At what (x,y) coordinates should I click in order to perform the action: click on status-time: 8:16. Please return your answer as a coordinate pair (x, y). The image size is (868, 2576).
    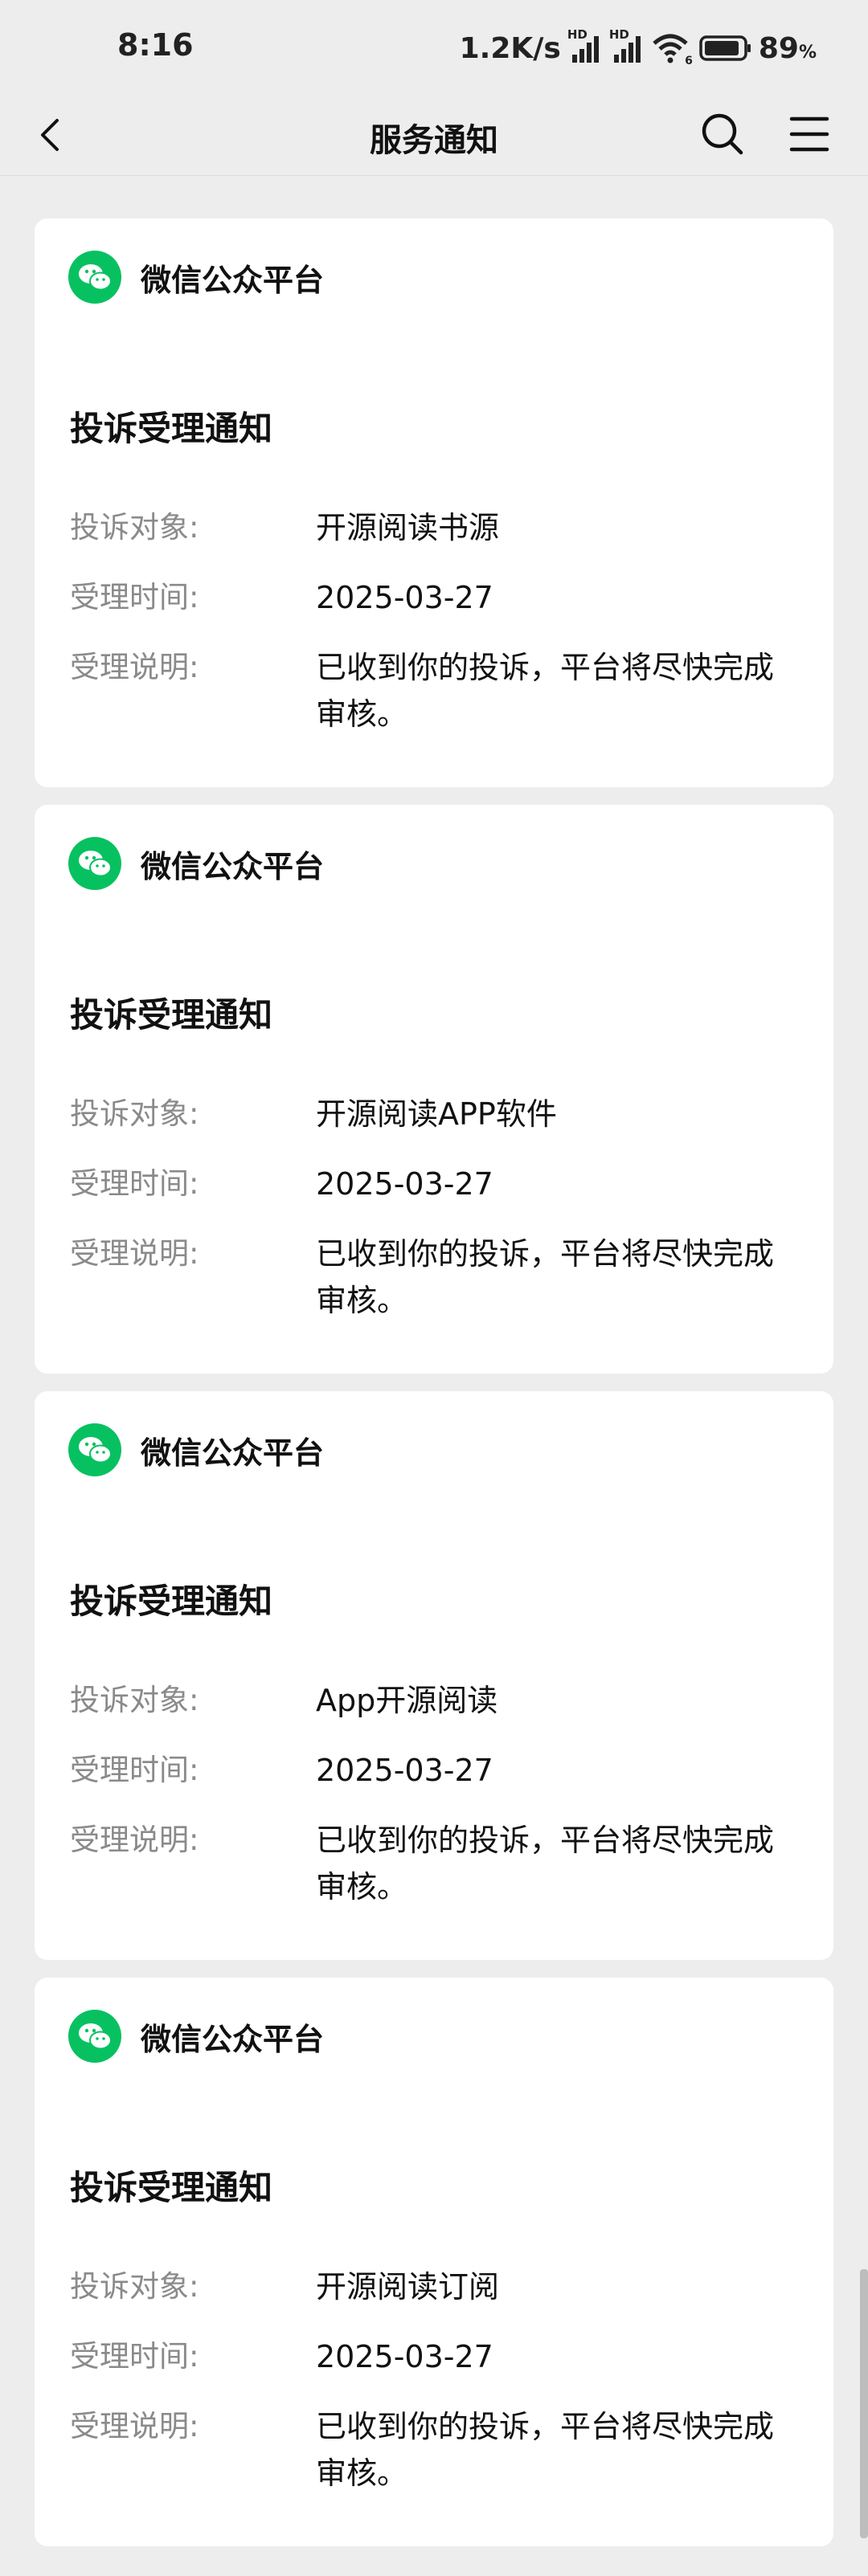
    Looking at the image, I should click on (155, 45).